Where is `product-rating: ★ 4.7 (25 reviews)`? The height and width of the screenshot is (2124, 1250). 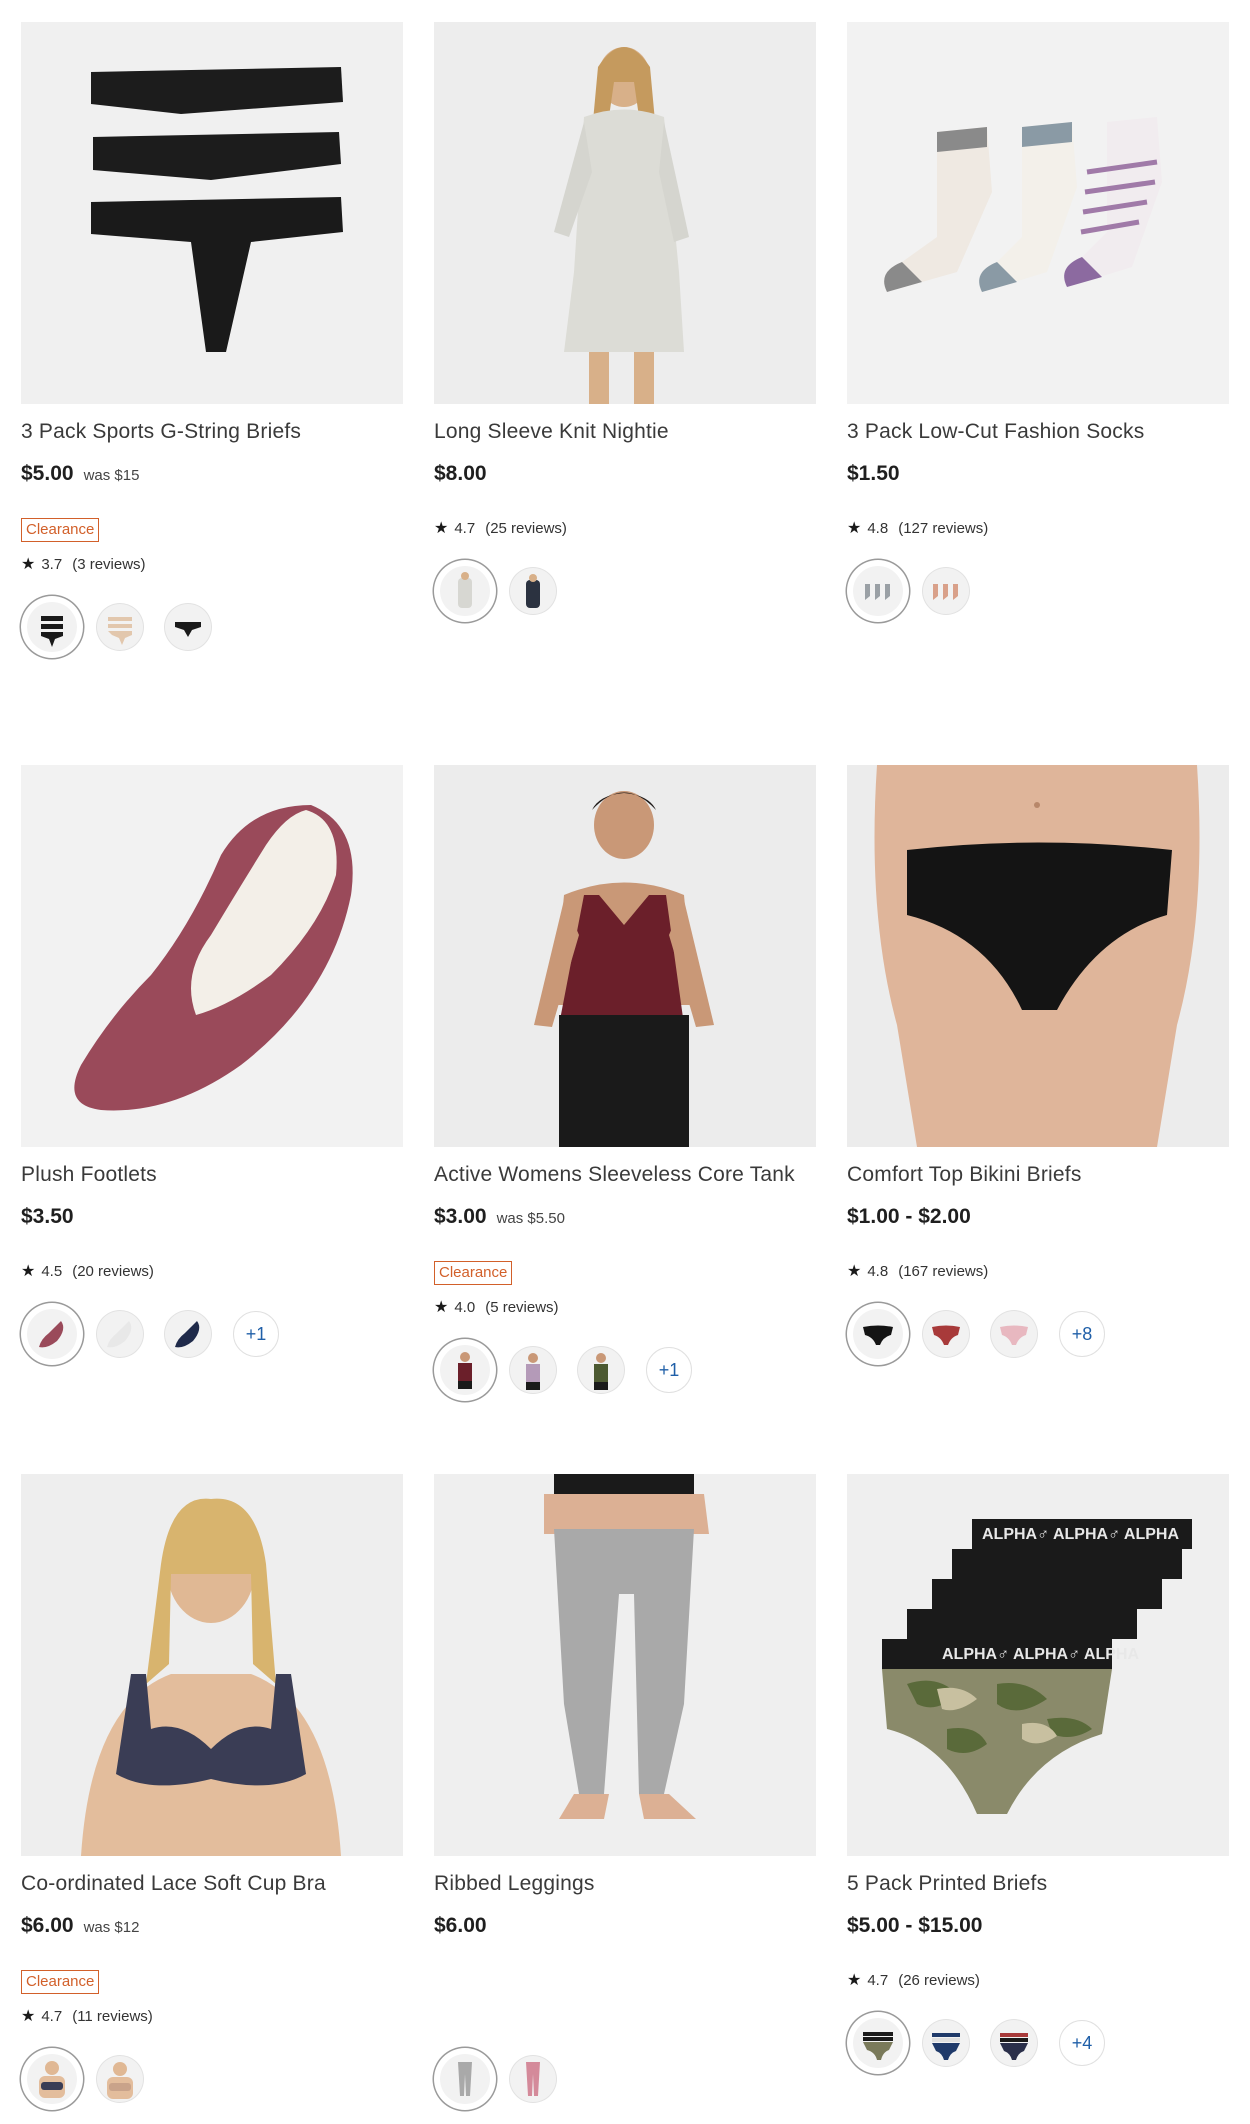
product-rating: ★ 4.7 (25 reviews) is located at coordinates (500, 528).